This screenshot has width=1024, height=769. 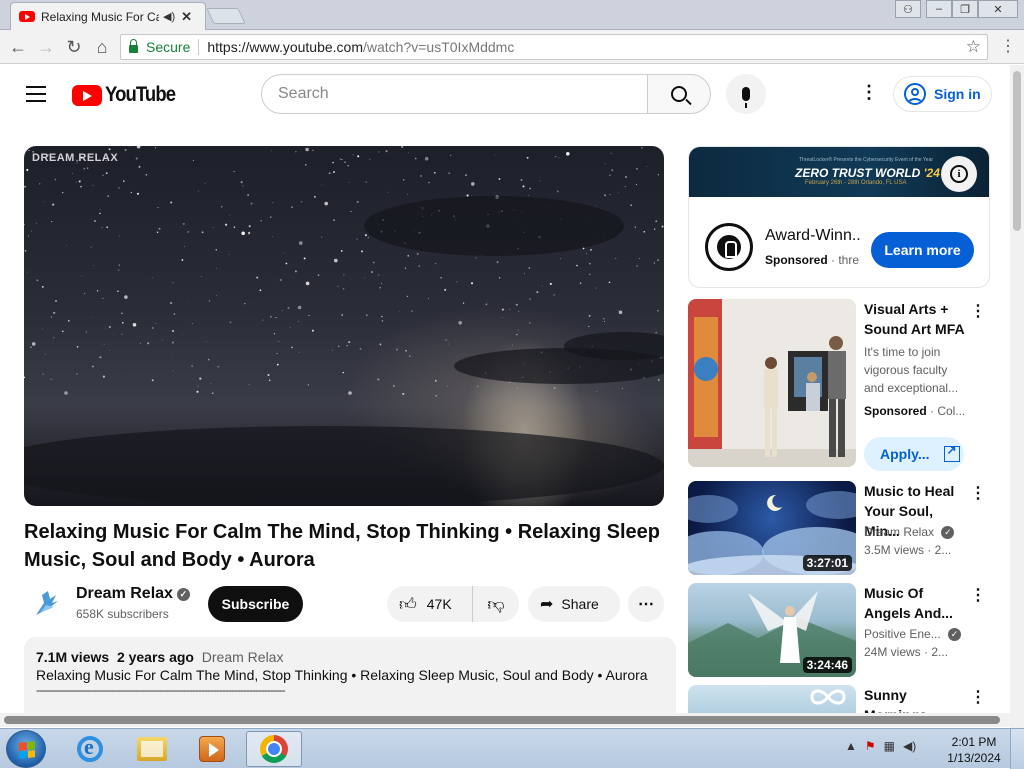 What do you see at coordinates (454, 94) in the screenshot?
I see `search-input: Search` at bounding box center [454, 94].